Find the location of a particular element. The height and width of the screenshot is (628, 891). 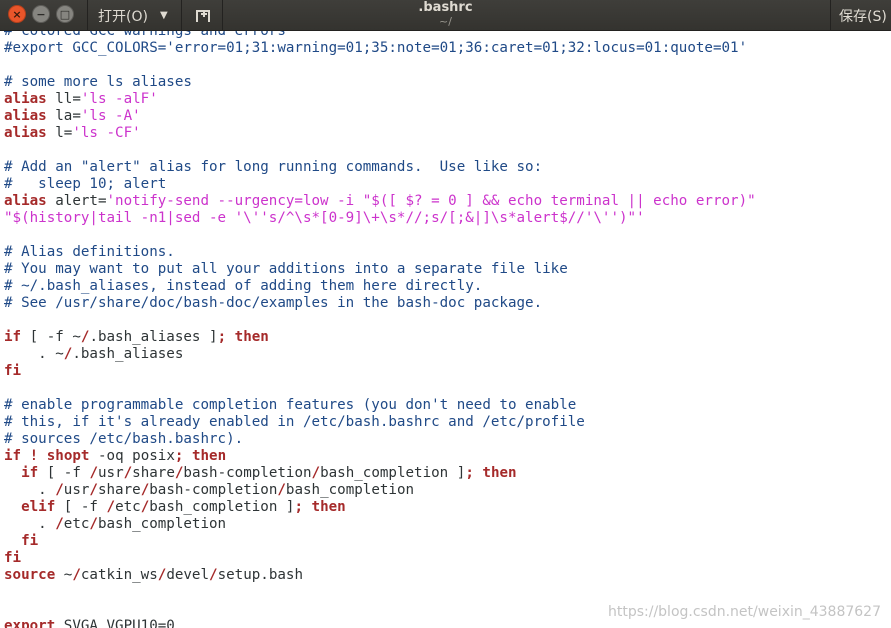

code-line: elif [ -f /etc/bash_completion ]; then is located at coordinates (380, 507).